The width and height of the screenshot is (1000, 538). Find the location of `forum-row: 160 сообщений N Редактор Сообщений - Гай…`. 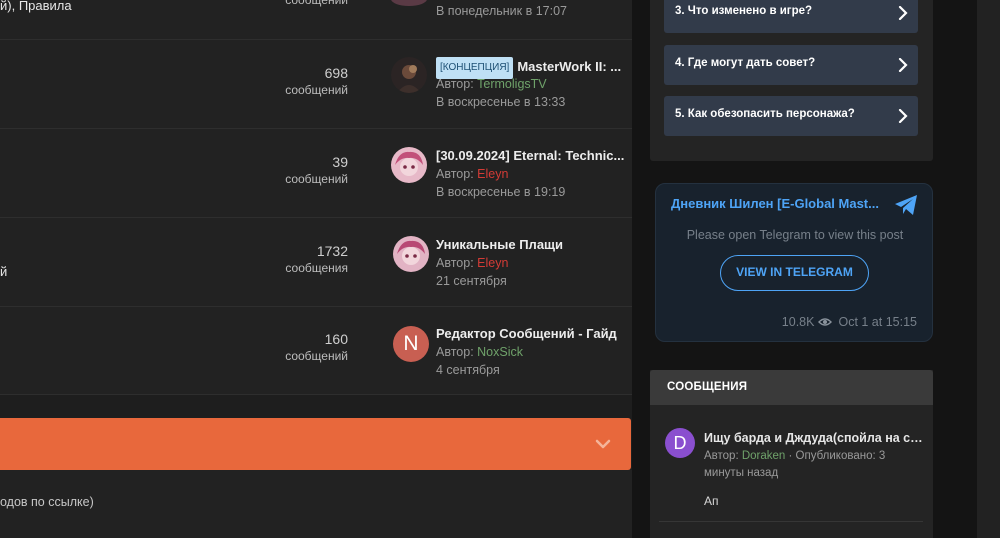

forum-row: 160 сообщений N Редактор Сообщений - Гай… is located at coordinates (316, 351).